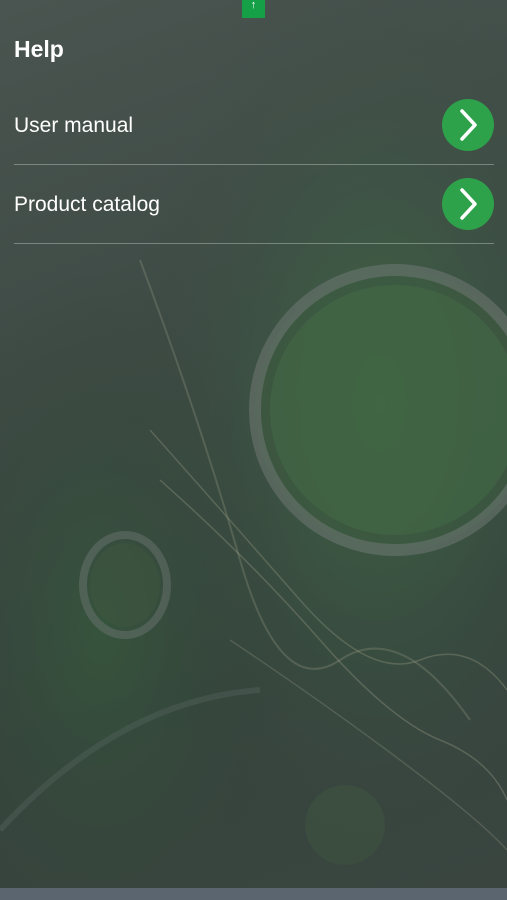 This screenshot has width=507, height=900. I want to click on top-pull-tab: ↑, so click(253, 9).